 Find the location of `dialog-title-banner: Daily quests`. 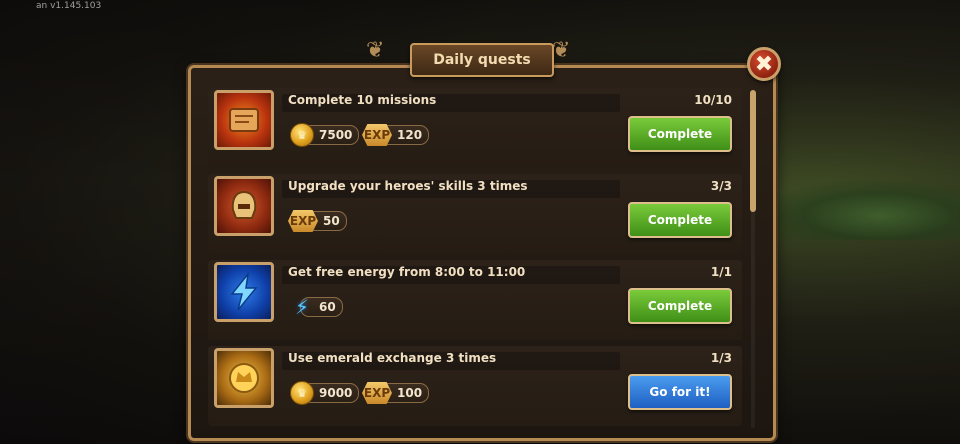

dialog-title-banner: Daily quests is located at coordinates (482, 60).